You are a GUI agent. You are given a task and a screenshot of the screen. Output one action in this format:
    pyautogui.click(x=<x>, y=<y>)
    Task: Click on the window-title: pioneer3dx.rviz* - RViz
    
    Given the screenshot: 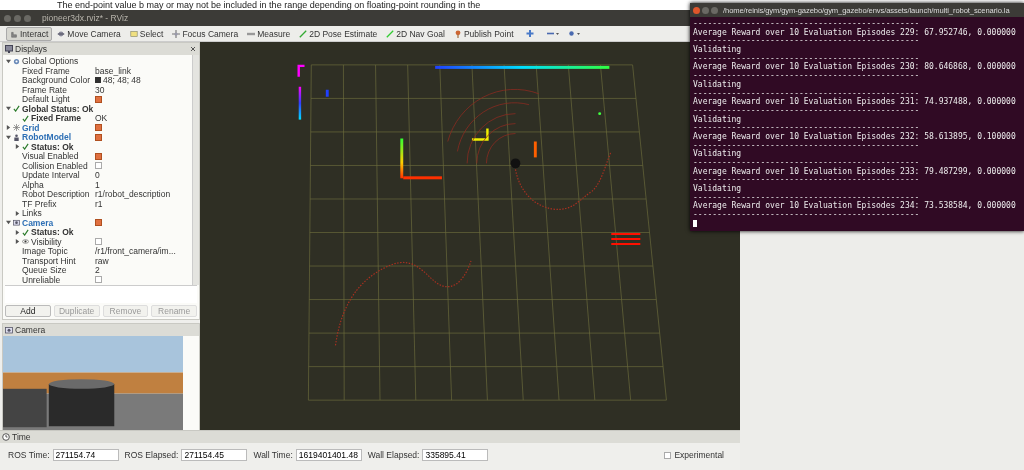 What is the action you would take?
    pyautogui.click(x=85, y=18)
    